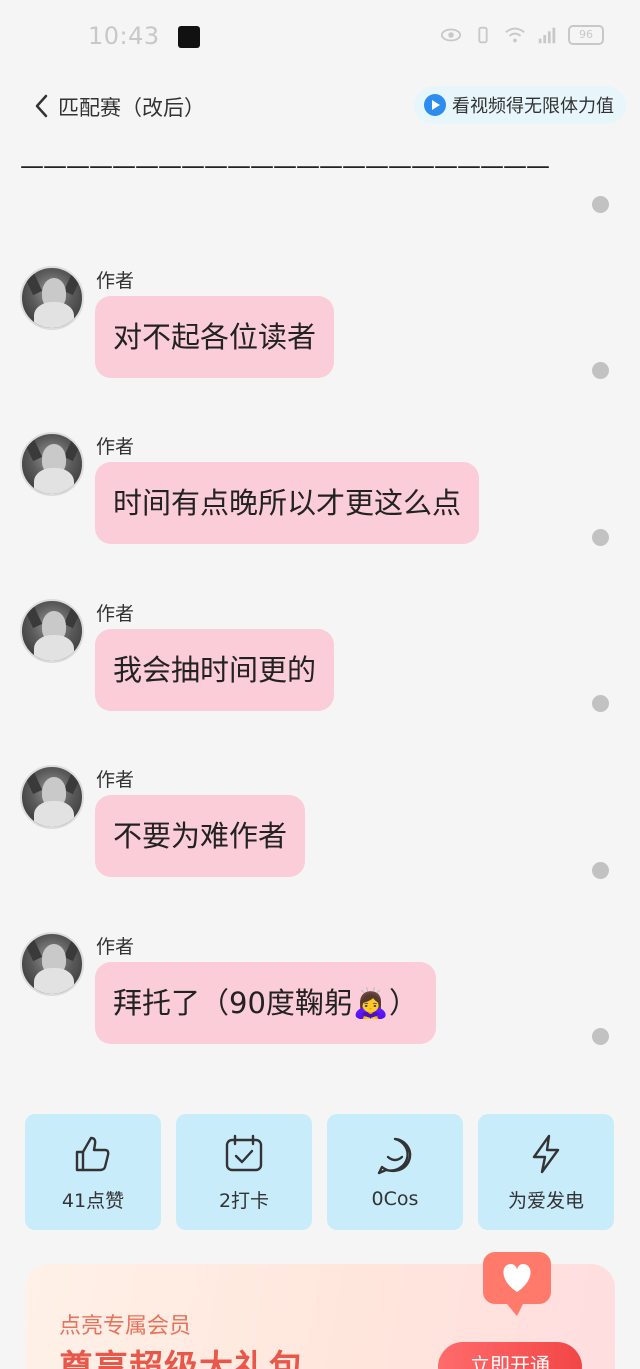  What do you see at coordinates (131, 108) in the screenshot?
I see `page-title: 匹配赛（改后）` at bounding box center [131, 108].